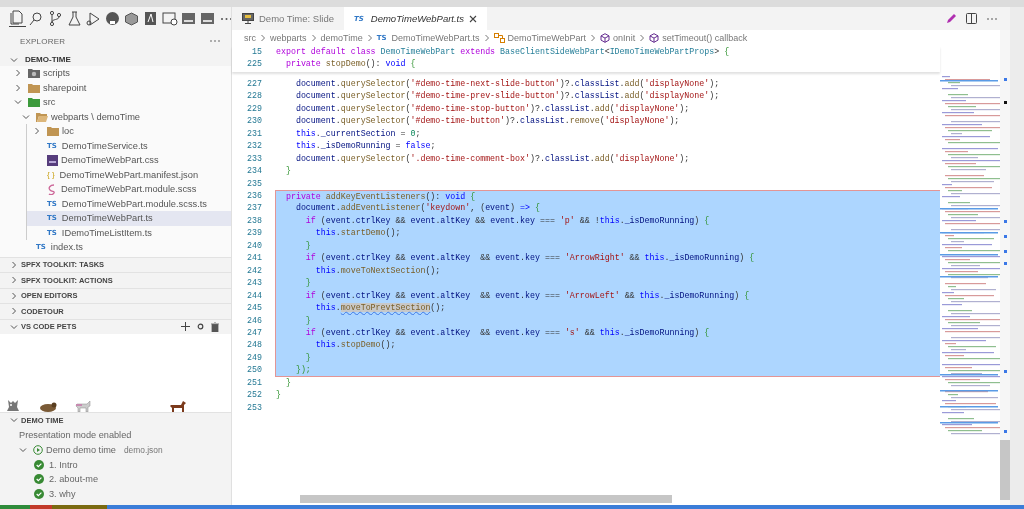 This screenshot has width=1024, height=509. What do you see at coordinates (74, 18) in the screenshot?
I see `flask-icon` at bounding box center [74, 18].